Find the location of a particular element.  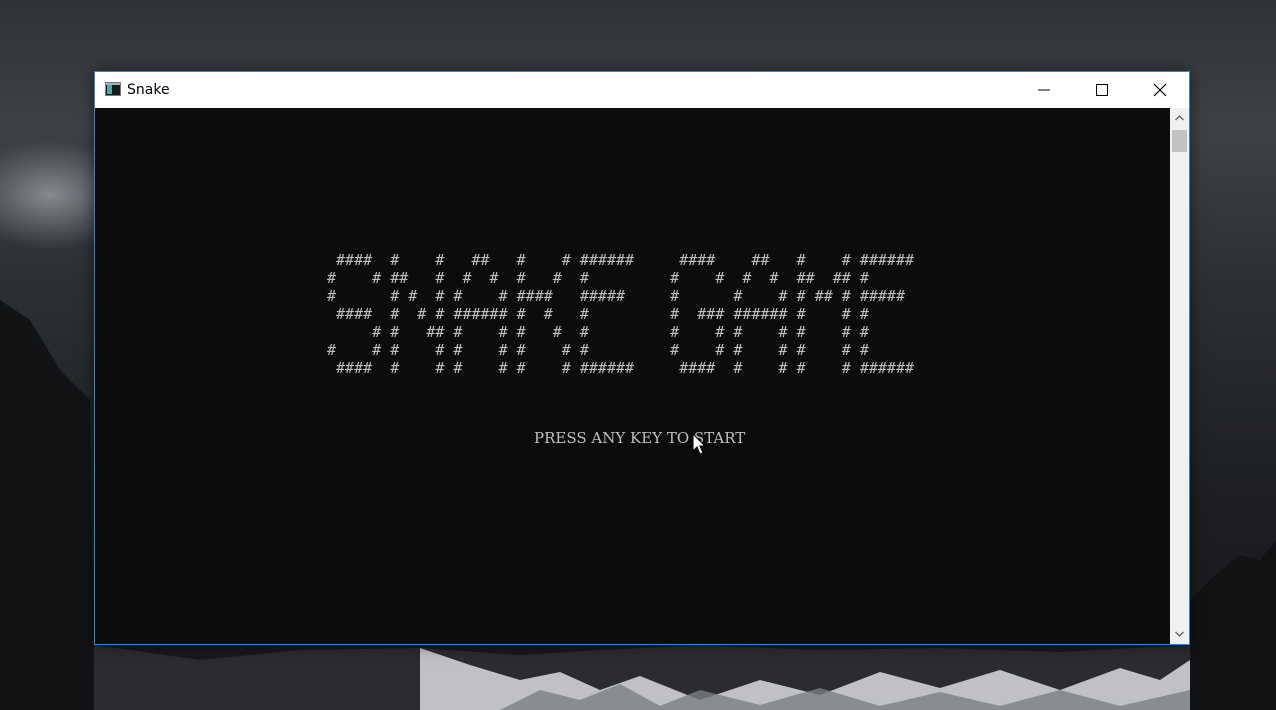

close-button is located at coordinates (1160, 90).